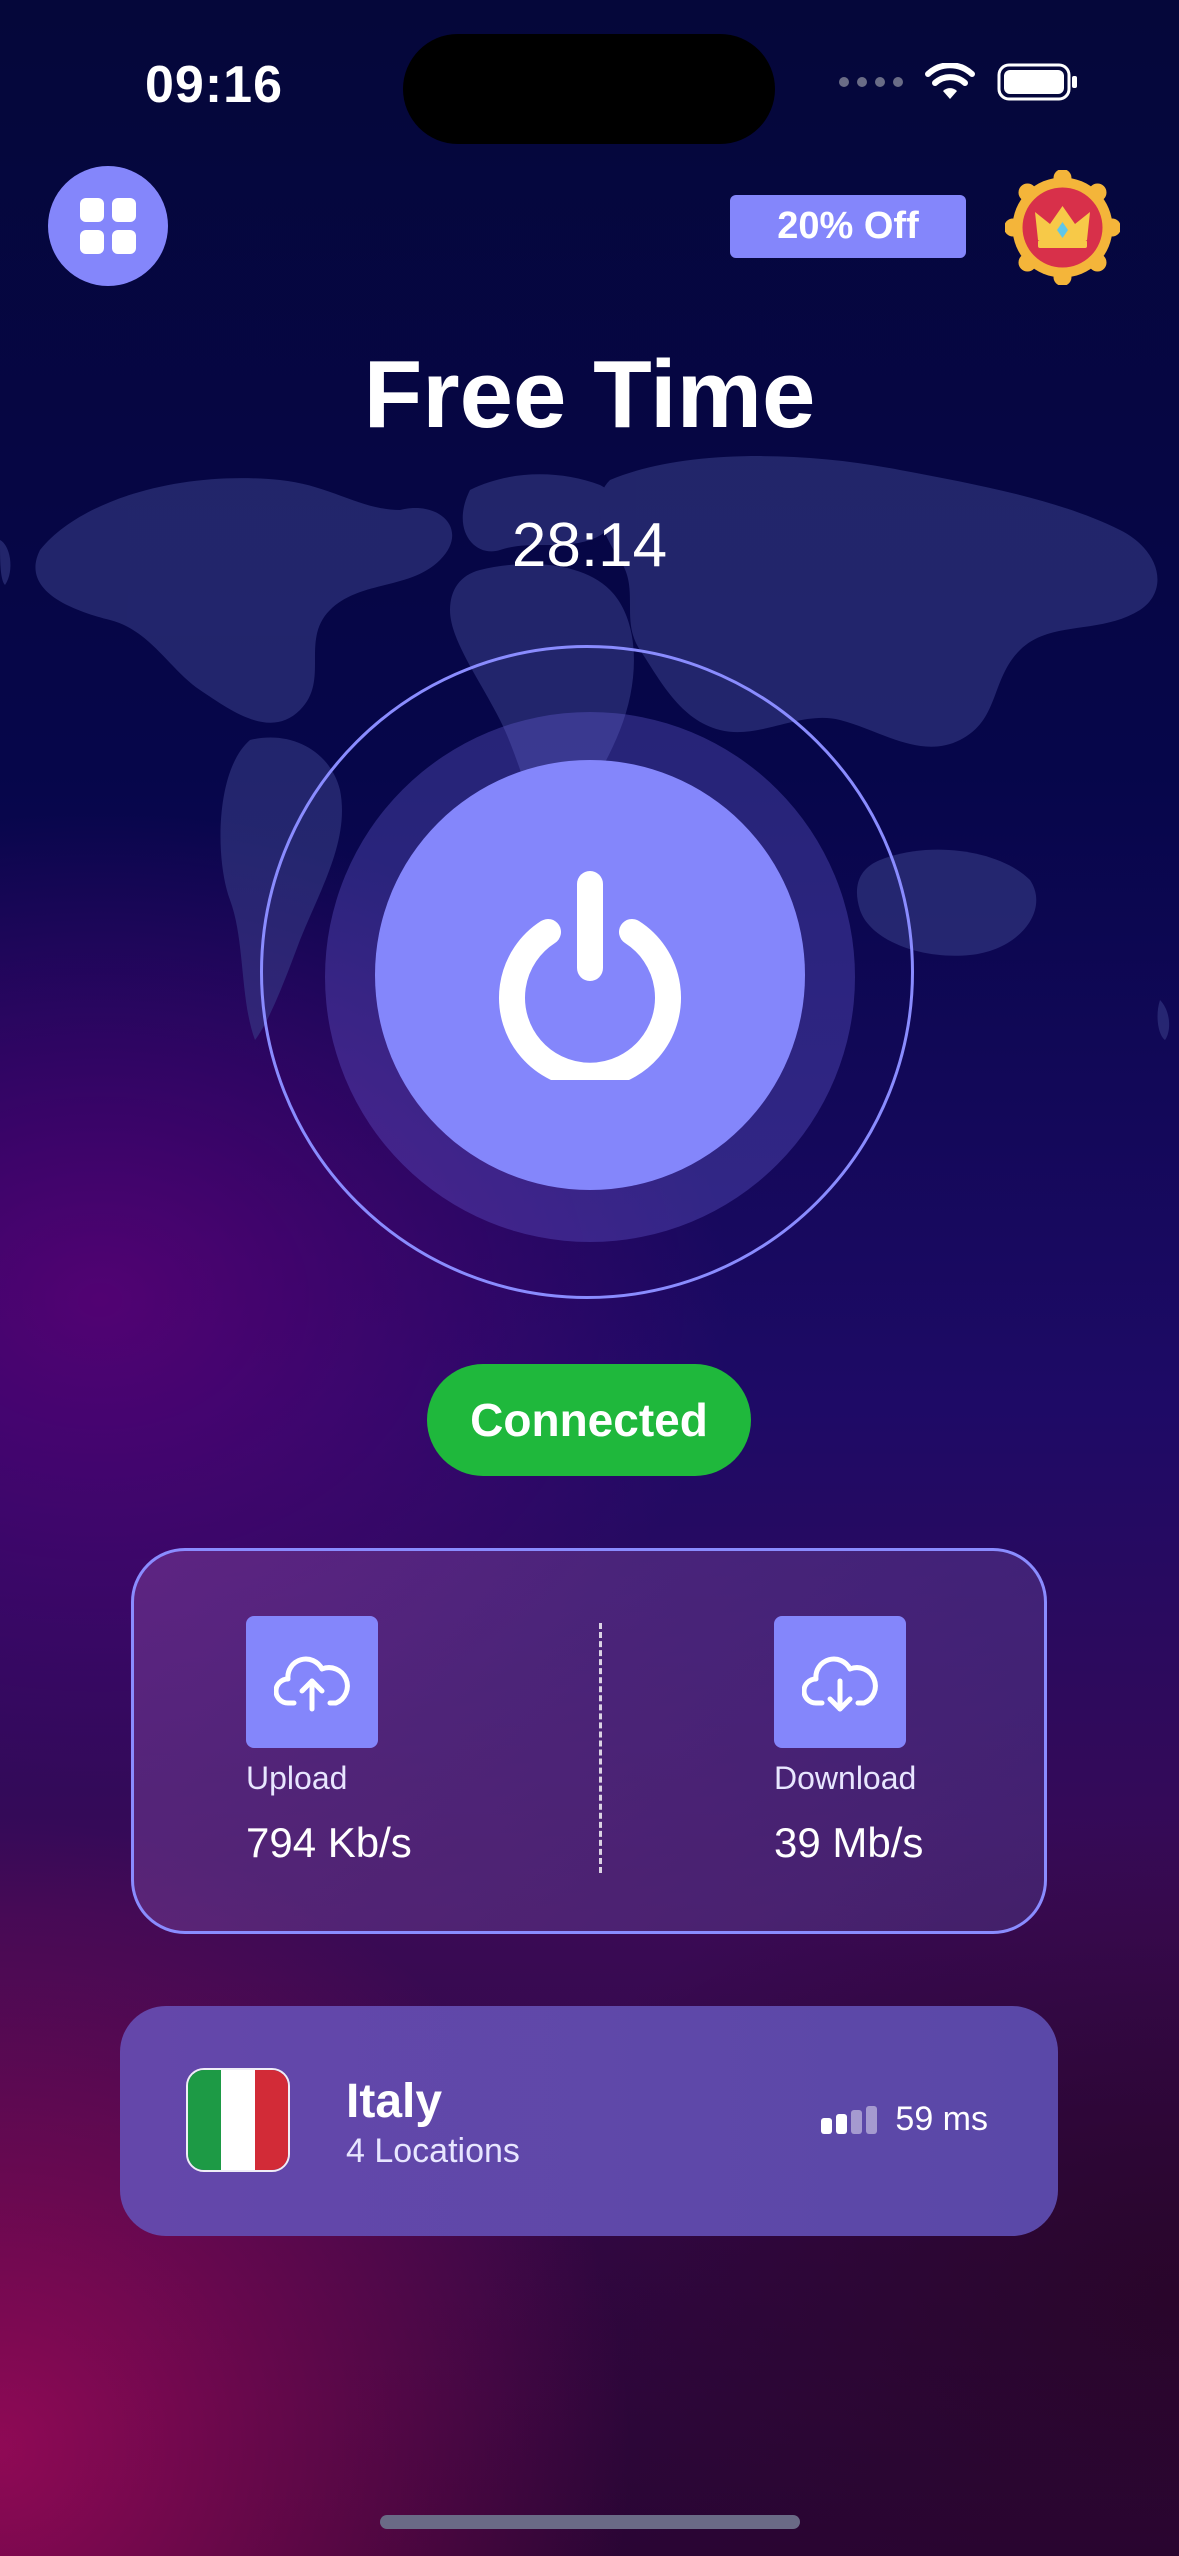 The image size is (1179, 2556). What do you see at coordinates (848, 226) in the screenshot?
I see `discount-offer-button: 20% Off` at bounding box center [848, 226].